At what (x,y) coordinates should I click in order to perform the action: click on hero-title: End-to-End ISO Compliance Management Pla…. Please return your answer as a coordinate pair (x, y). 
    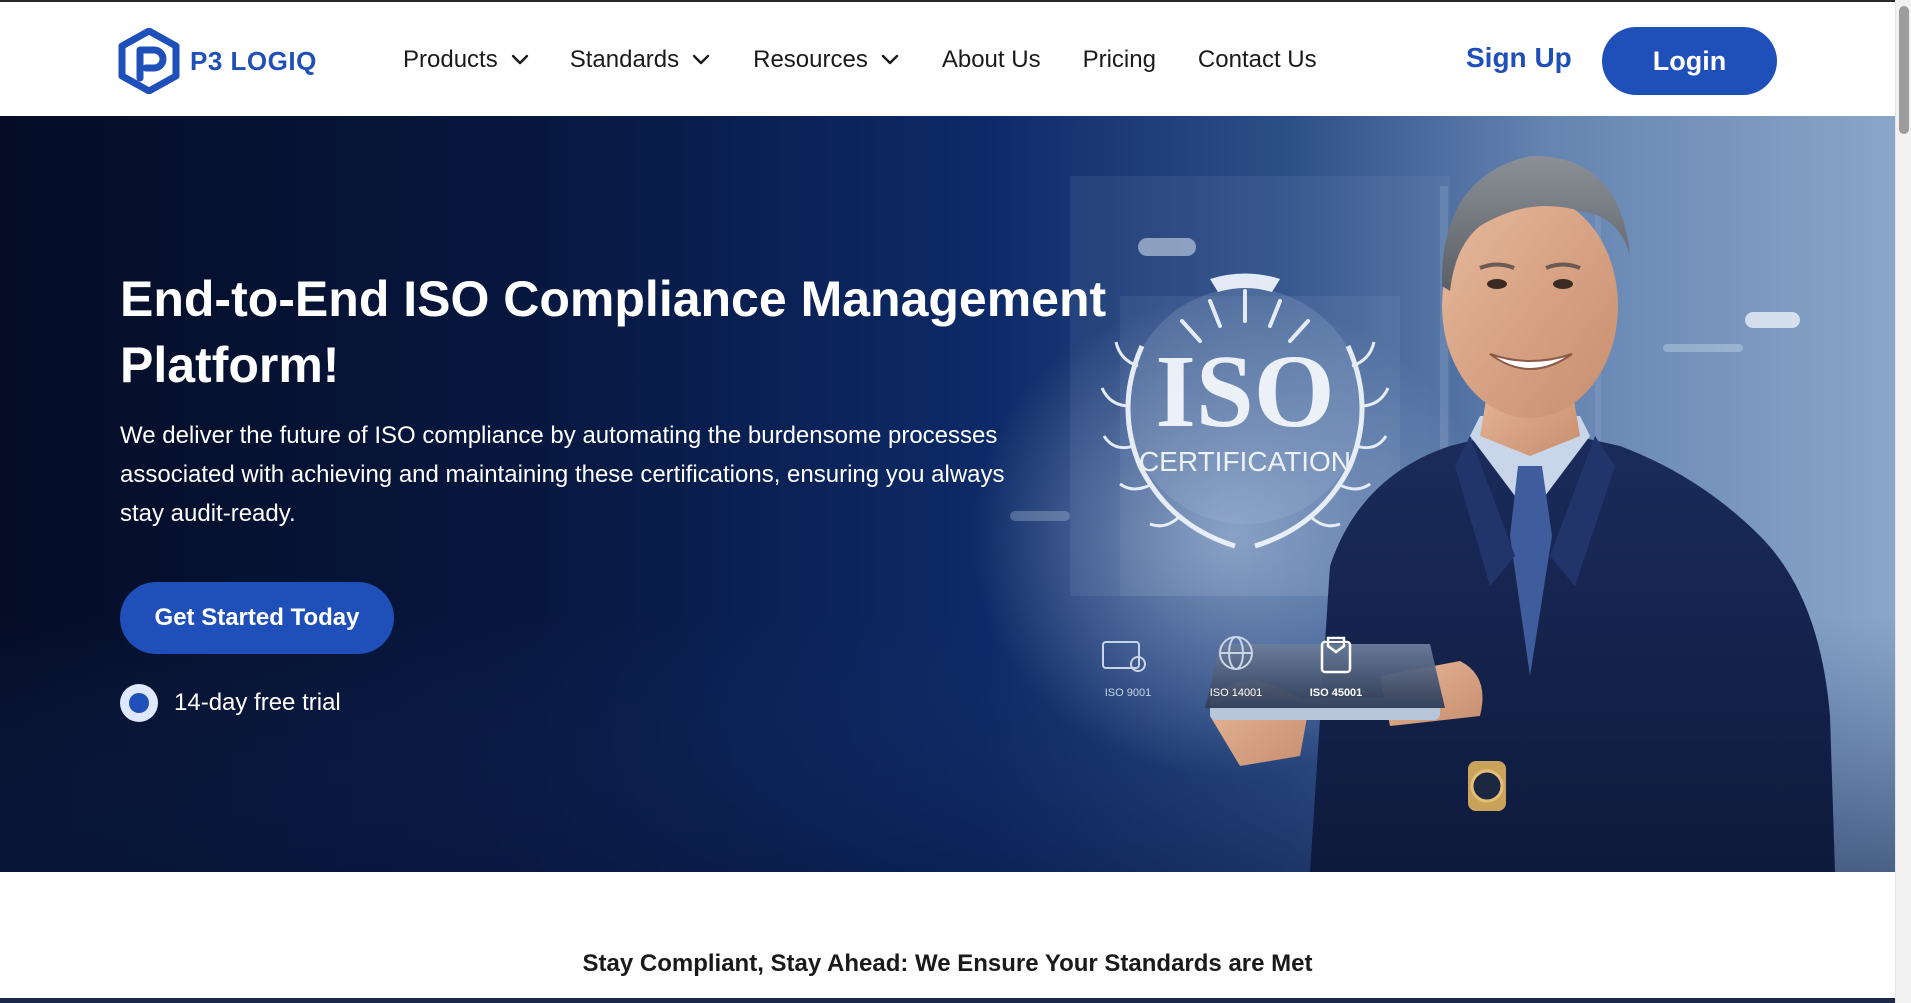
    Looking at the image, I should click on (613, 332).